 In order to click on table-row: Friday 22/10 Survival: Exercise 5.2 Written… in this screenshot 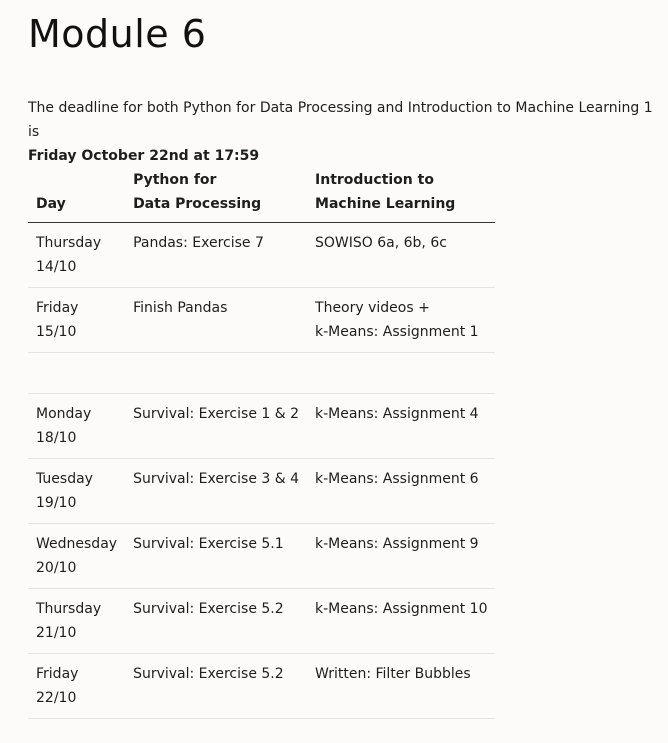, I will do `click(262, 686)`.